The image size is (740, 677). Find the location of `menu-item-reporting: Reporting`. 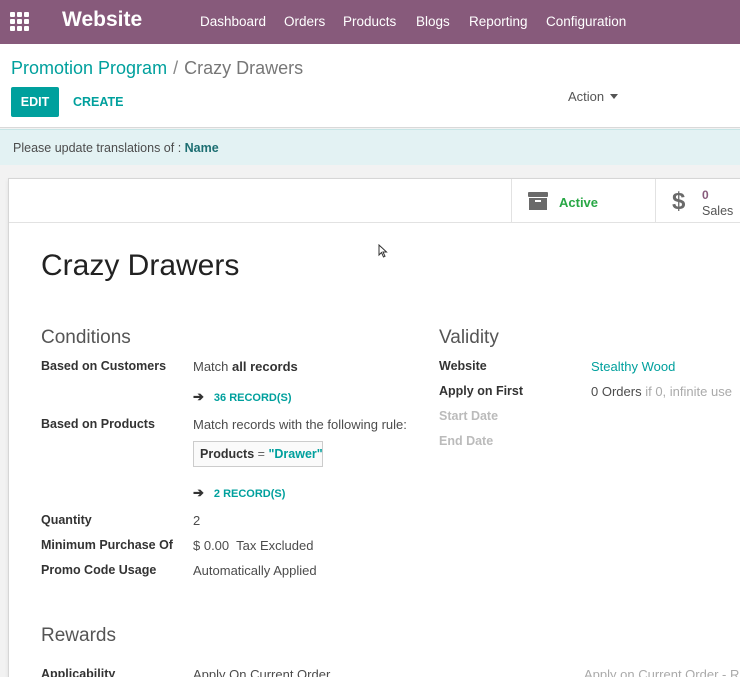

menu-item-reporting: Reporting is located at coordinates (498, 21).